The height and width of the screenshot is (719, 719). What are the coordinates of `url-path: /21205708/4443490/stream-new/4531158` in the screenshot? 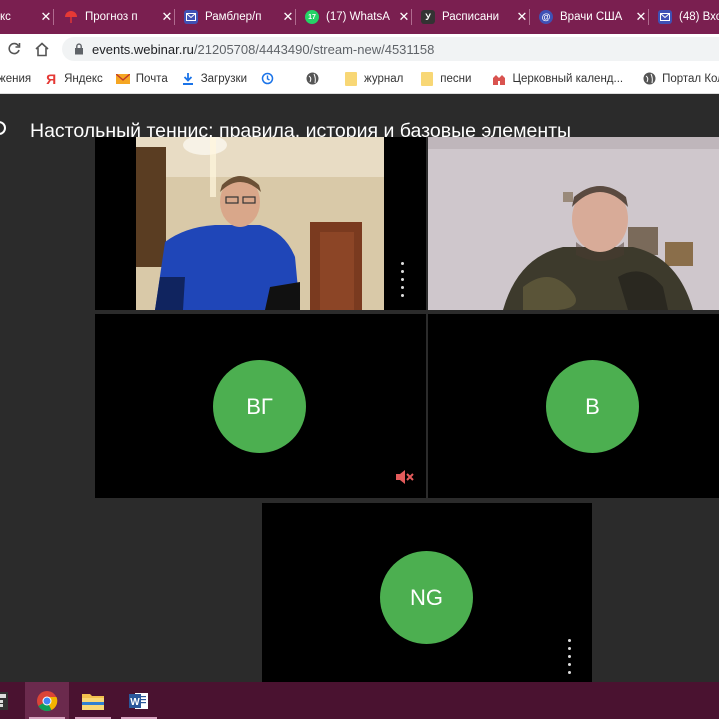 It's located at (314, 49).